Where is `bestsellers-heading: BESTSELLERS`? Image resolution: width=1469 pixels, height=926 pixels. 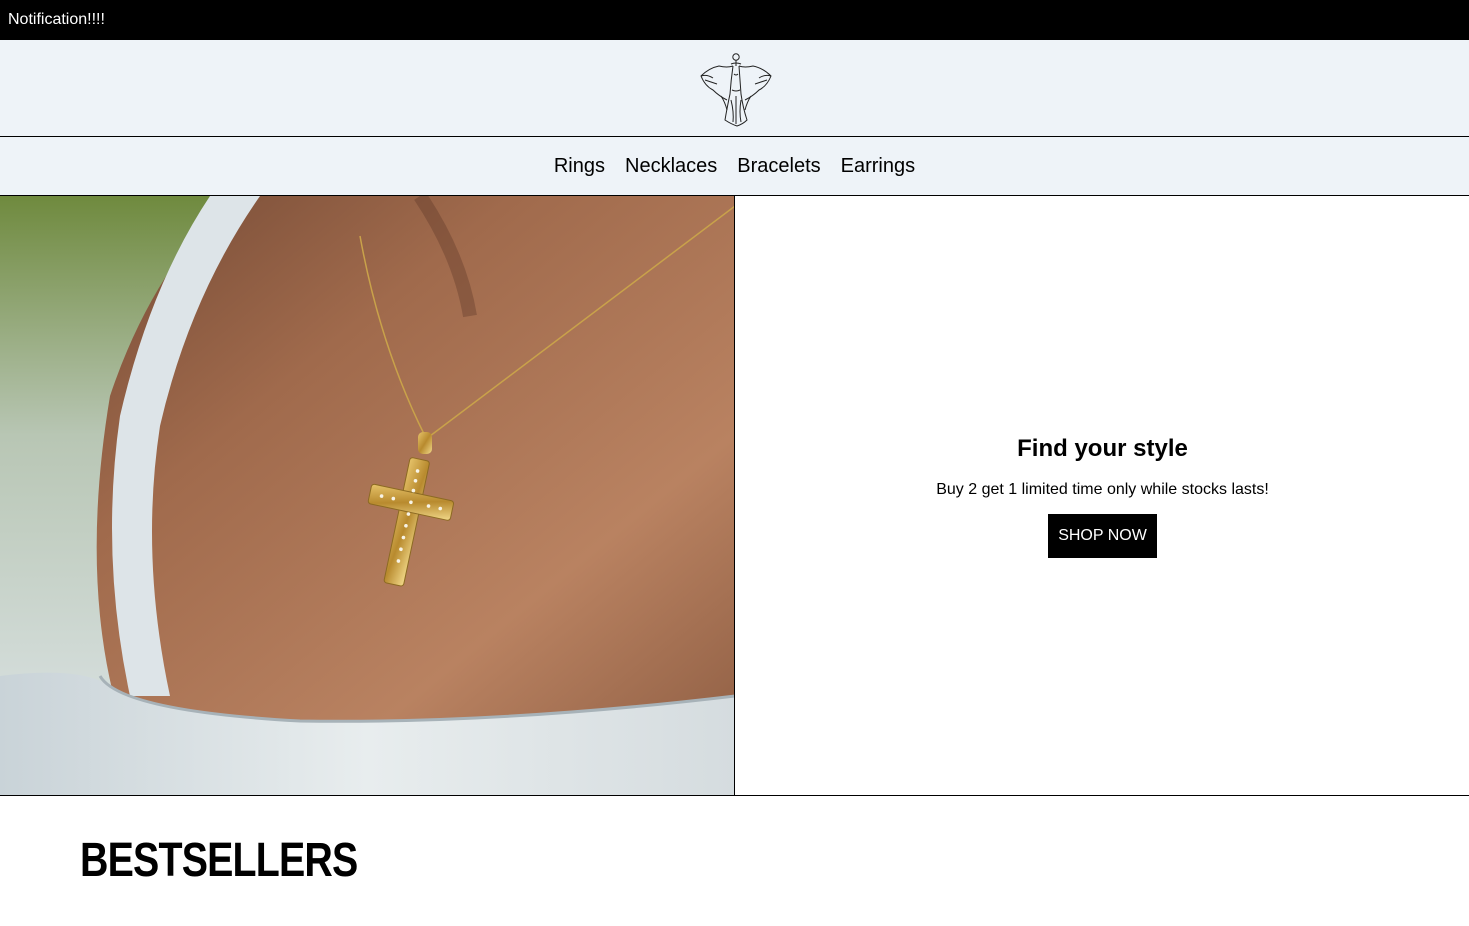 bestsellers-heading: BESTSELLERS is located at coordinates (219, 860).